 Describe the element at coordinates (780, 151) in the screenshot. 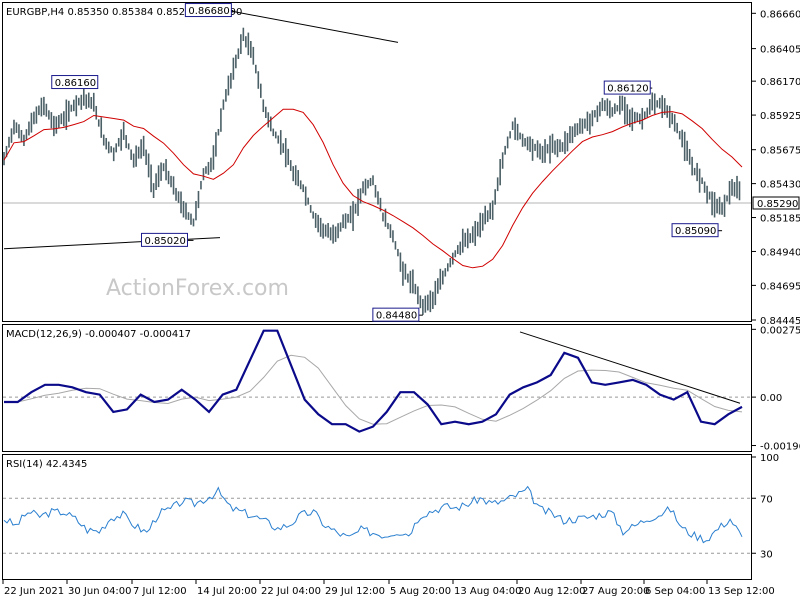

I see `price-tick-label: 0.85675` at that location.